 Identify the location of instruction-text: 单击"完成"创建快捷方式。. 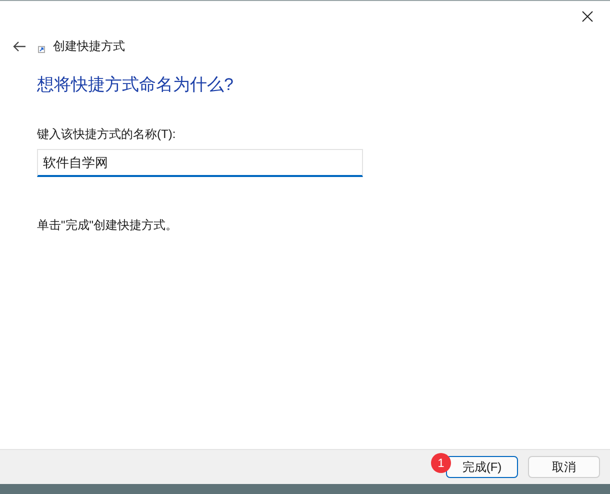
(108, 225).